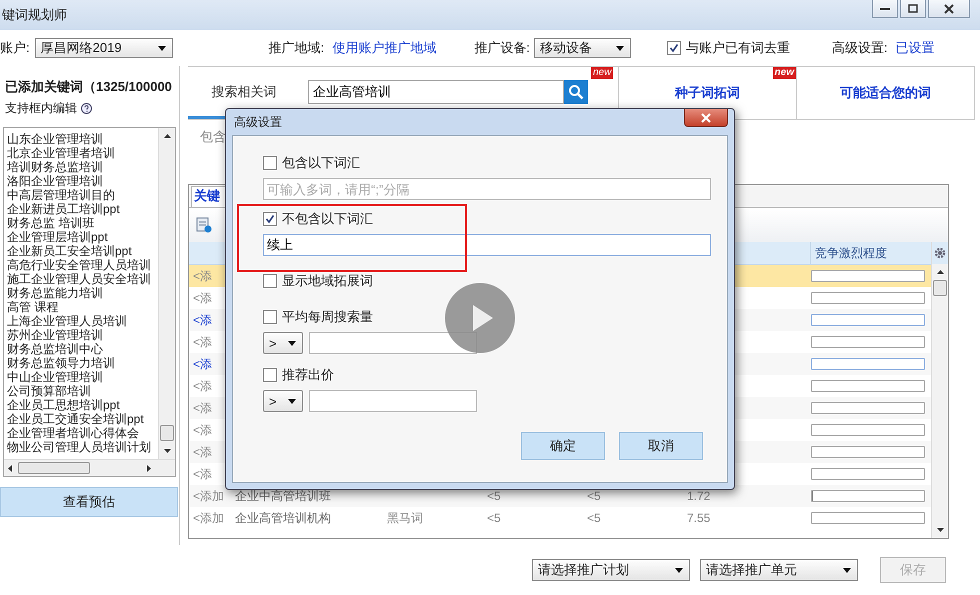 The width and height of the screenshot is (980, 595). What do you see at coordinates (149, 468) in the screenshot?
I see `scroll-right-icon` at bounding box center [149, 468].